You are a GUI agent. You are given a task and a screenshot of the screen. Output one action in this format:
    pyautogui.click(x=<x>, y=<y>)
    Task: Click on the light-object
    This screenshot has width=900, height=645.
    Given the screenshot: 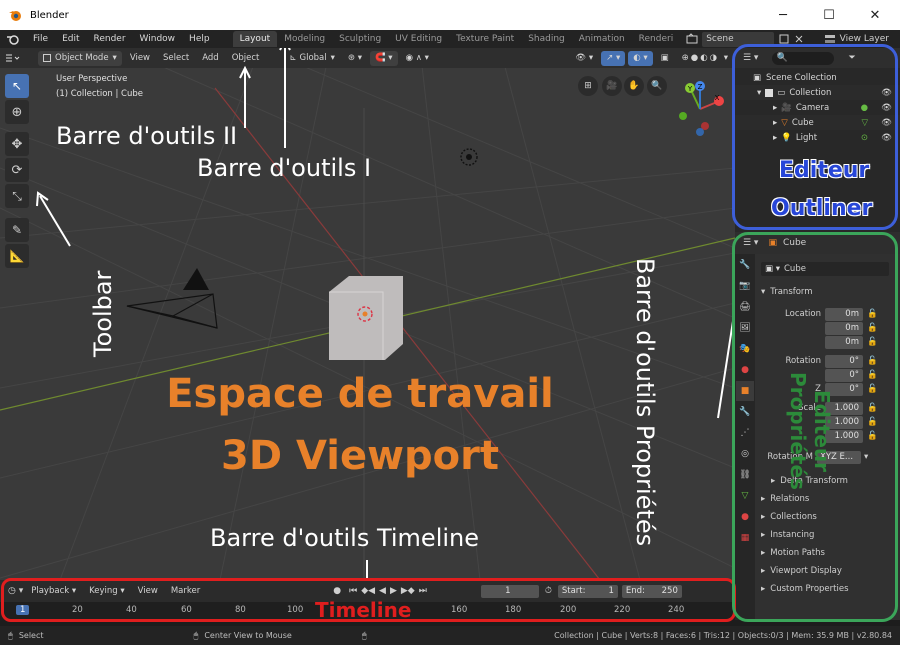 What is the action you would take?
    pyautogui.click(x=469, y=157)
    